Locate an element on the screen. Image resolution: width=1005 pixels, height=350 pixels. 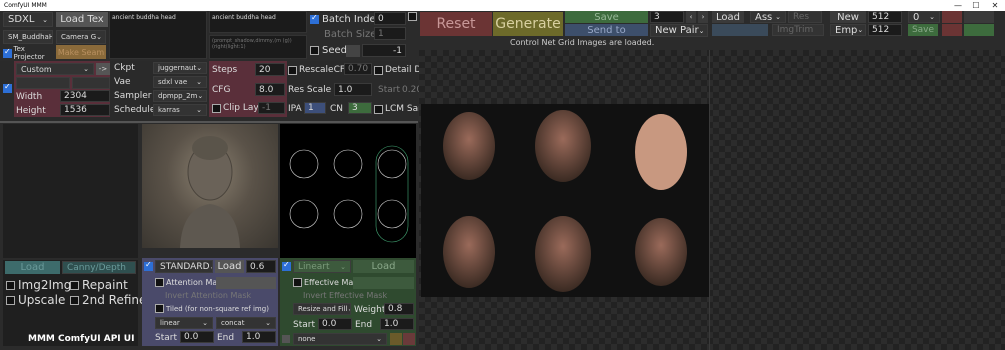
height-input: 512 is located at coordinates (885, 30).